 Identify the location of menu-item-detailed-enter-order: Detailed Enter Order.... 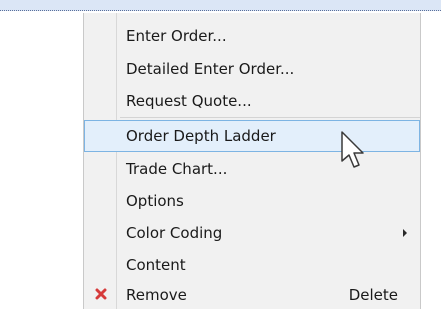
(252, 69).